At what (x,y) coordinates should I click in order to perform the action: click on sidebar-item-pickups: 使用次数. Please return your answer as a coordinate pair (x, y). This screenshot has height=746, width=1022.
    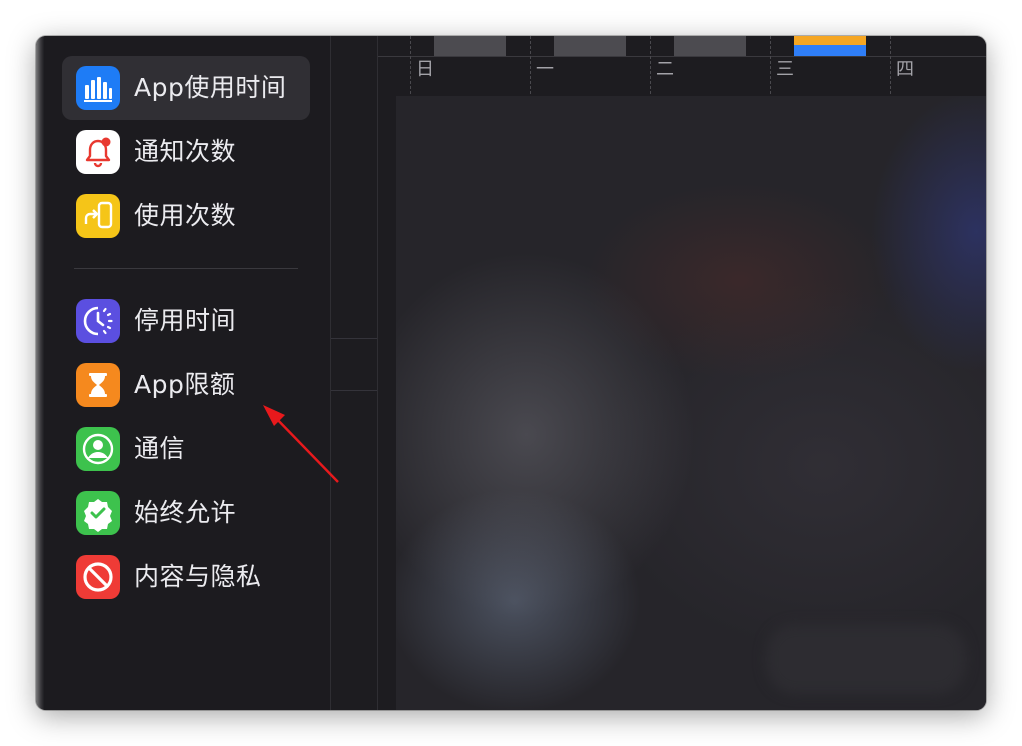
    Looking at the image, I should click on (186, 216).